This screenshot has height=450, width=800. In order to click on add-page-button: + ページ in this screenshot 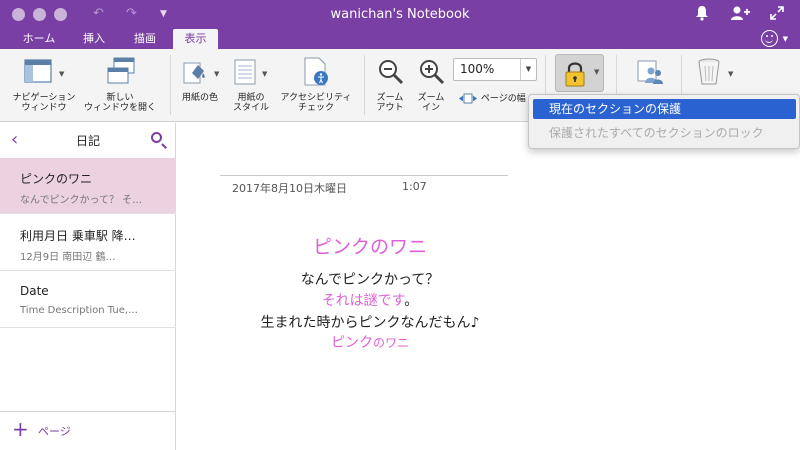, I will do `click(88, 430)`.